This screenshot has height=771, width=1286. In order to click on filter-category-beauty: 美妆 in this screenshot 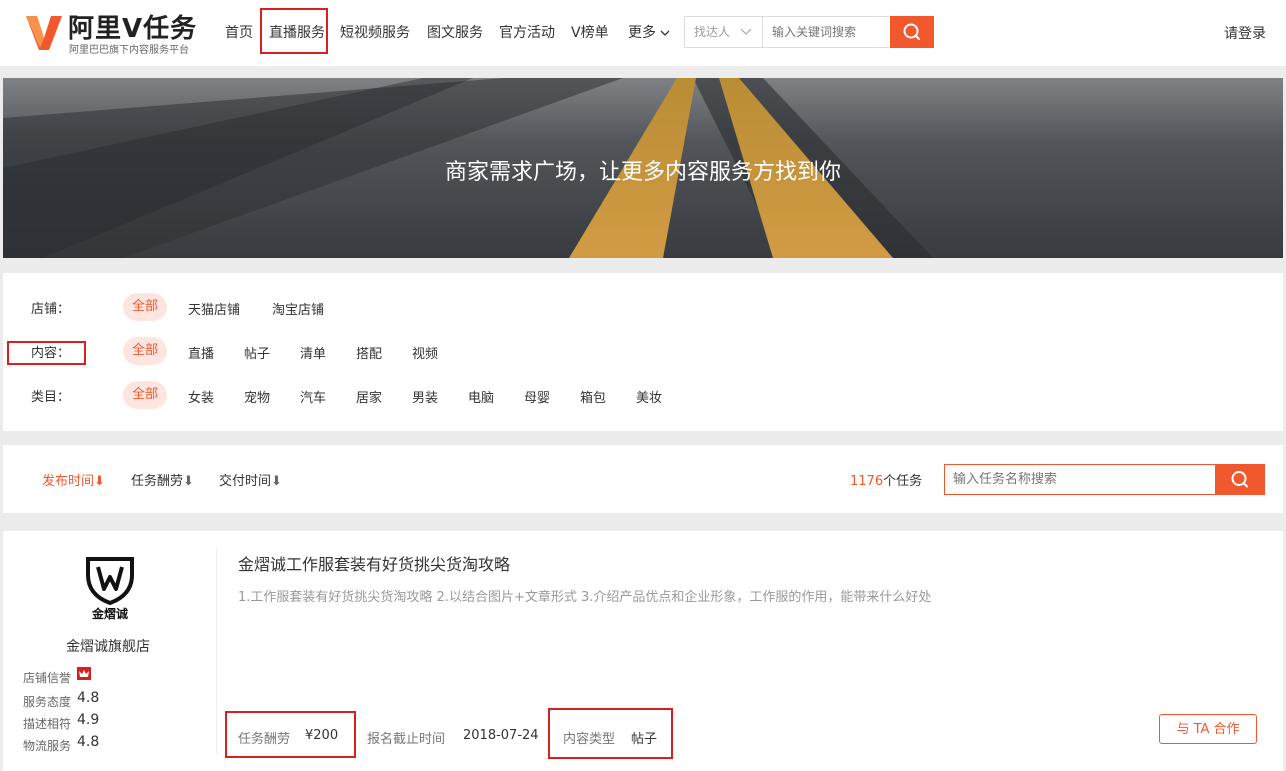, I will do `click(649, 396)`.